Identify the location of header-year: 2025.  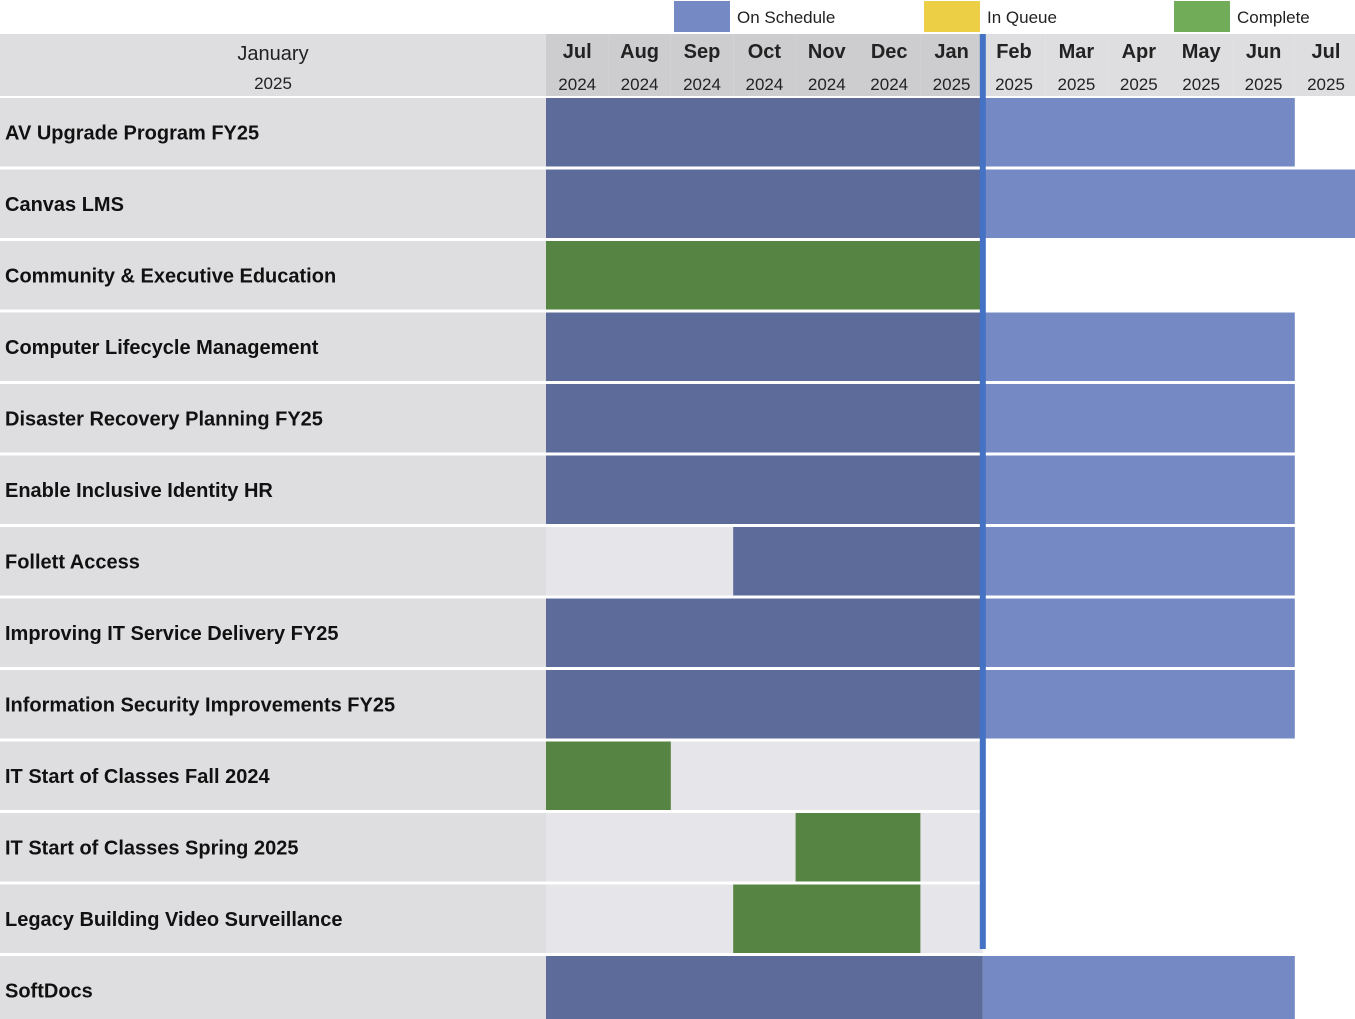
(273, 83).